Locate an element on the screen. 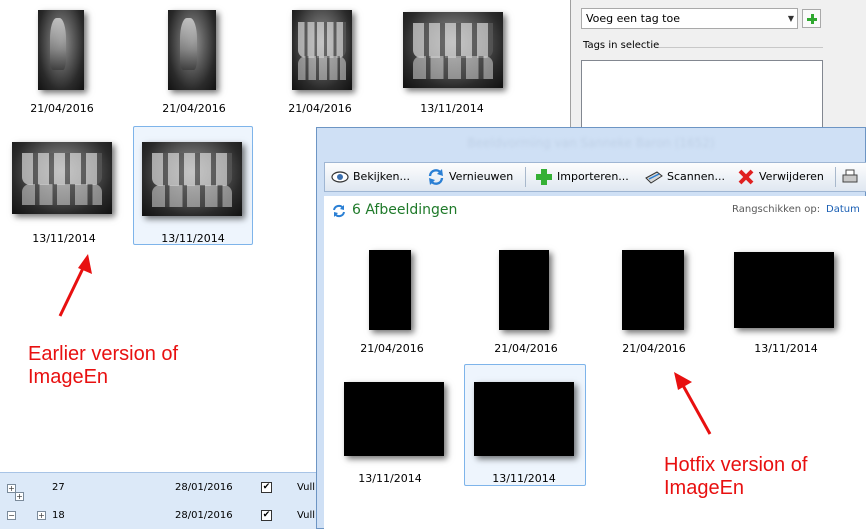 The image size is (866, 529). tags-in-selection-label: Tags in selectie is located at coordinates (621, 45).